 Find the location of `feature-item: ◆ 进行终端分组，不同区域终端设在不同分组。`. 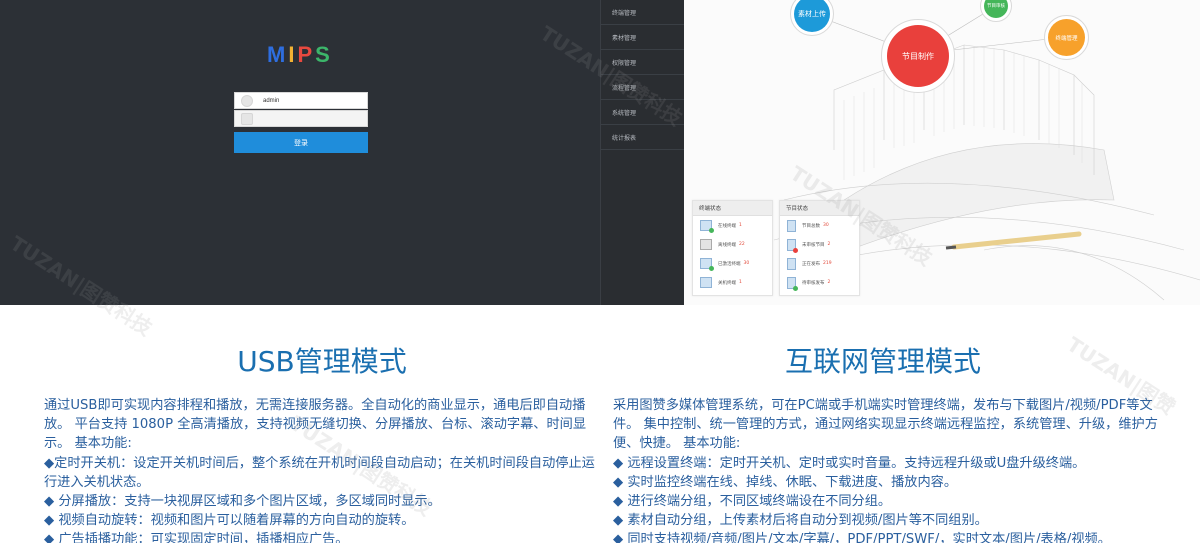

feature-item: ◆ 进行终端分组，不同区域终端设在不同分组。 is located at coordinates (752, 502).